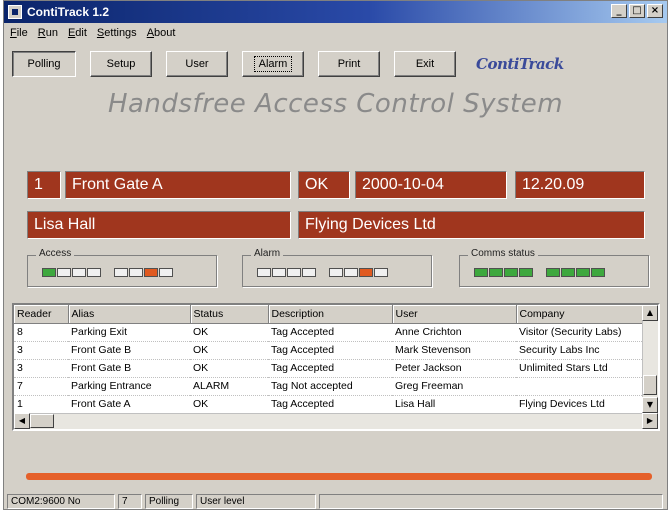  I want to click on menu-settings: Settings, so click(117, 33).